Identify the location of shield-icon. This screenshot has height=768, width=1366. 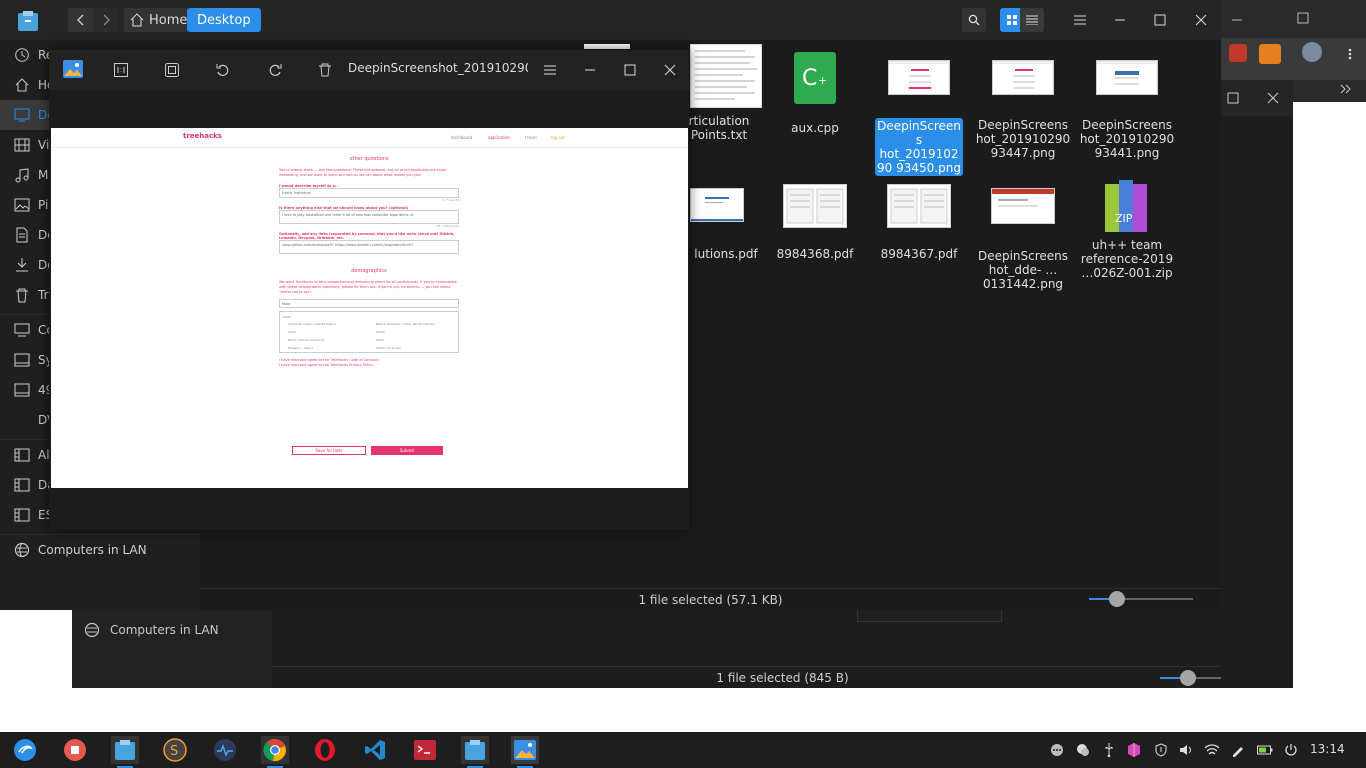
(1161, 750).